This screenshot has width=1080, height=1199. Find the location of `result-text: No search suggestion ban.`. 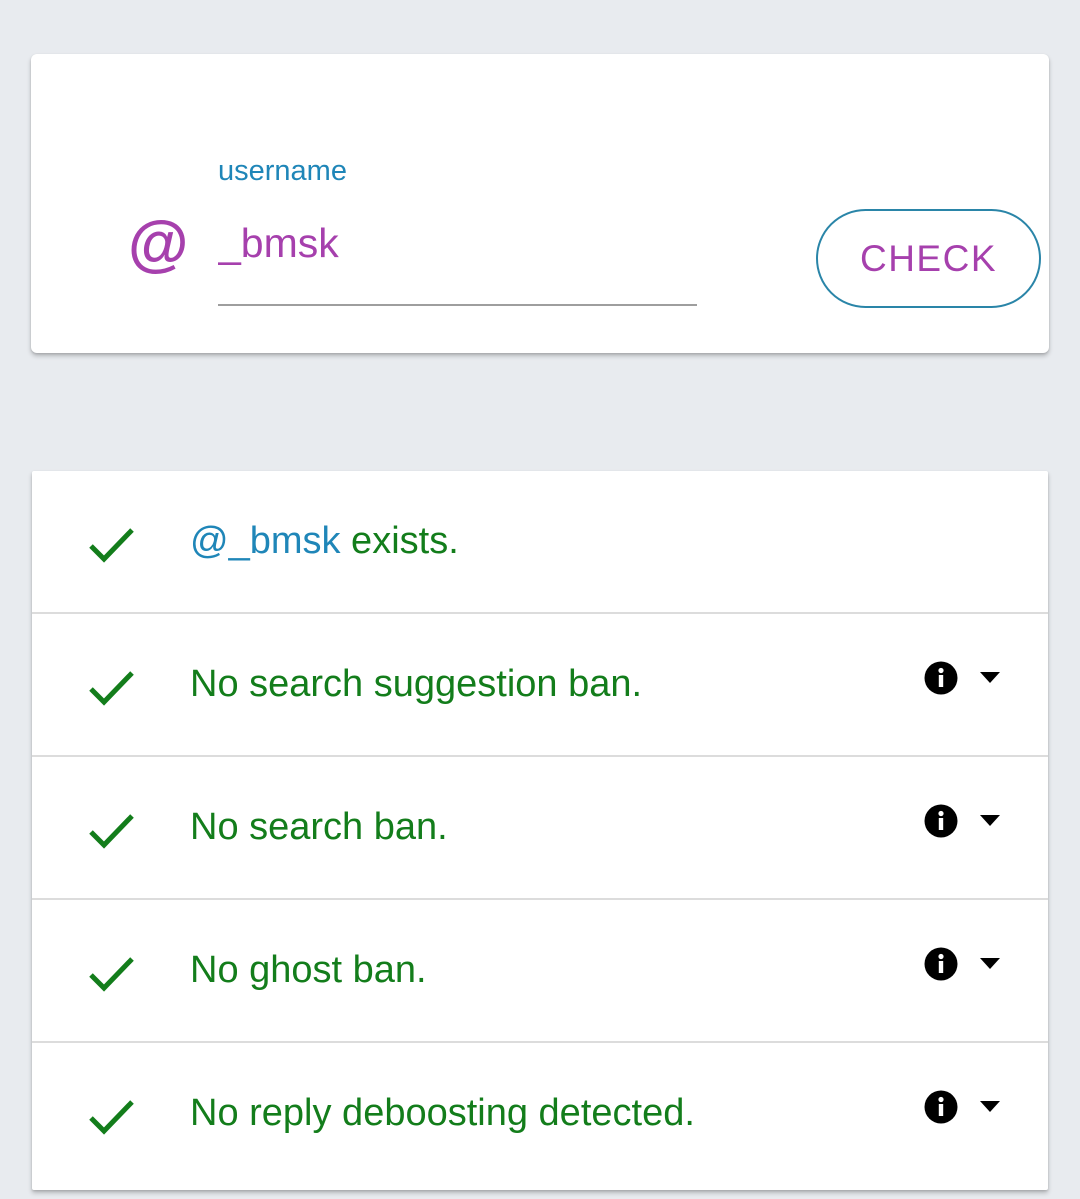

result-text: No search suggestion ban. is located at coordinates (416, 684).